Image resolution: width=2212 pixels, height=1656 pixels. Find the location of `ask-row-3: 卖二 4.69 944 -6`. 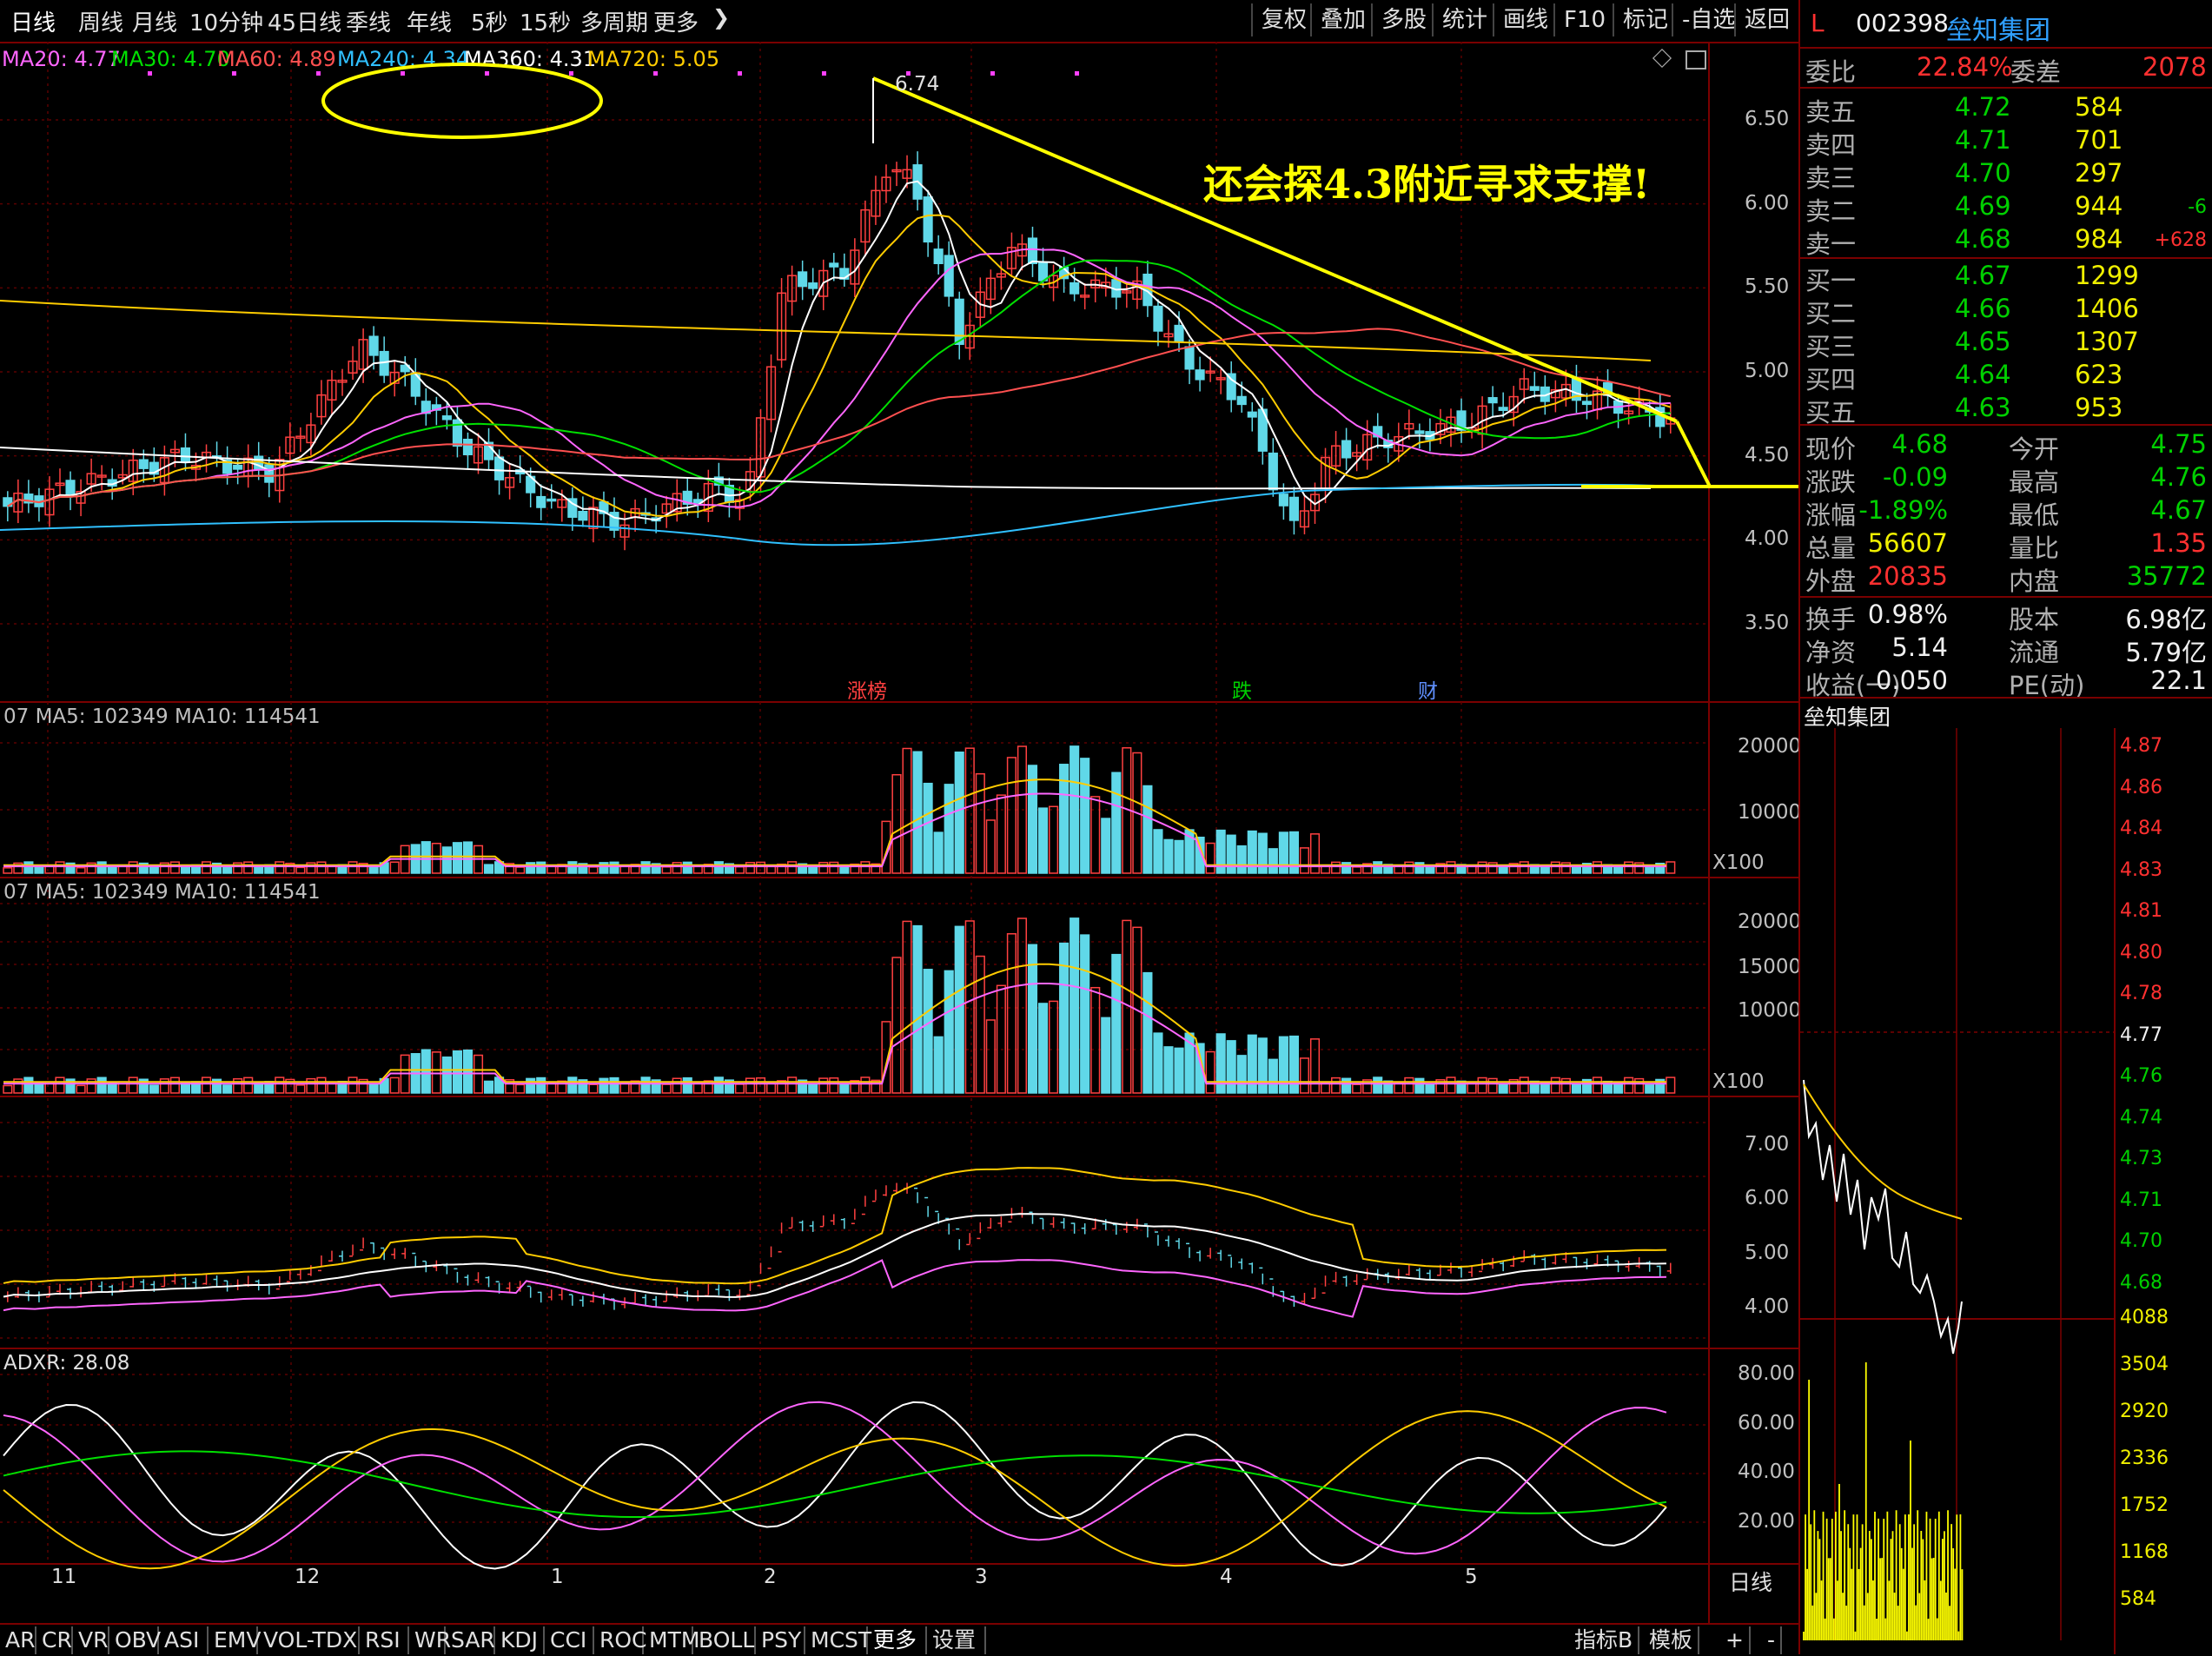

ask-row-3: 卖二 4.69 944 -6 is located at coordinates (2006, 208).